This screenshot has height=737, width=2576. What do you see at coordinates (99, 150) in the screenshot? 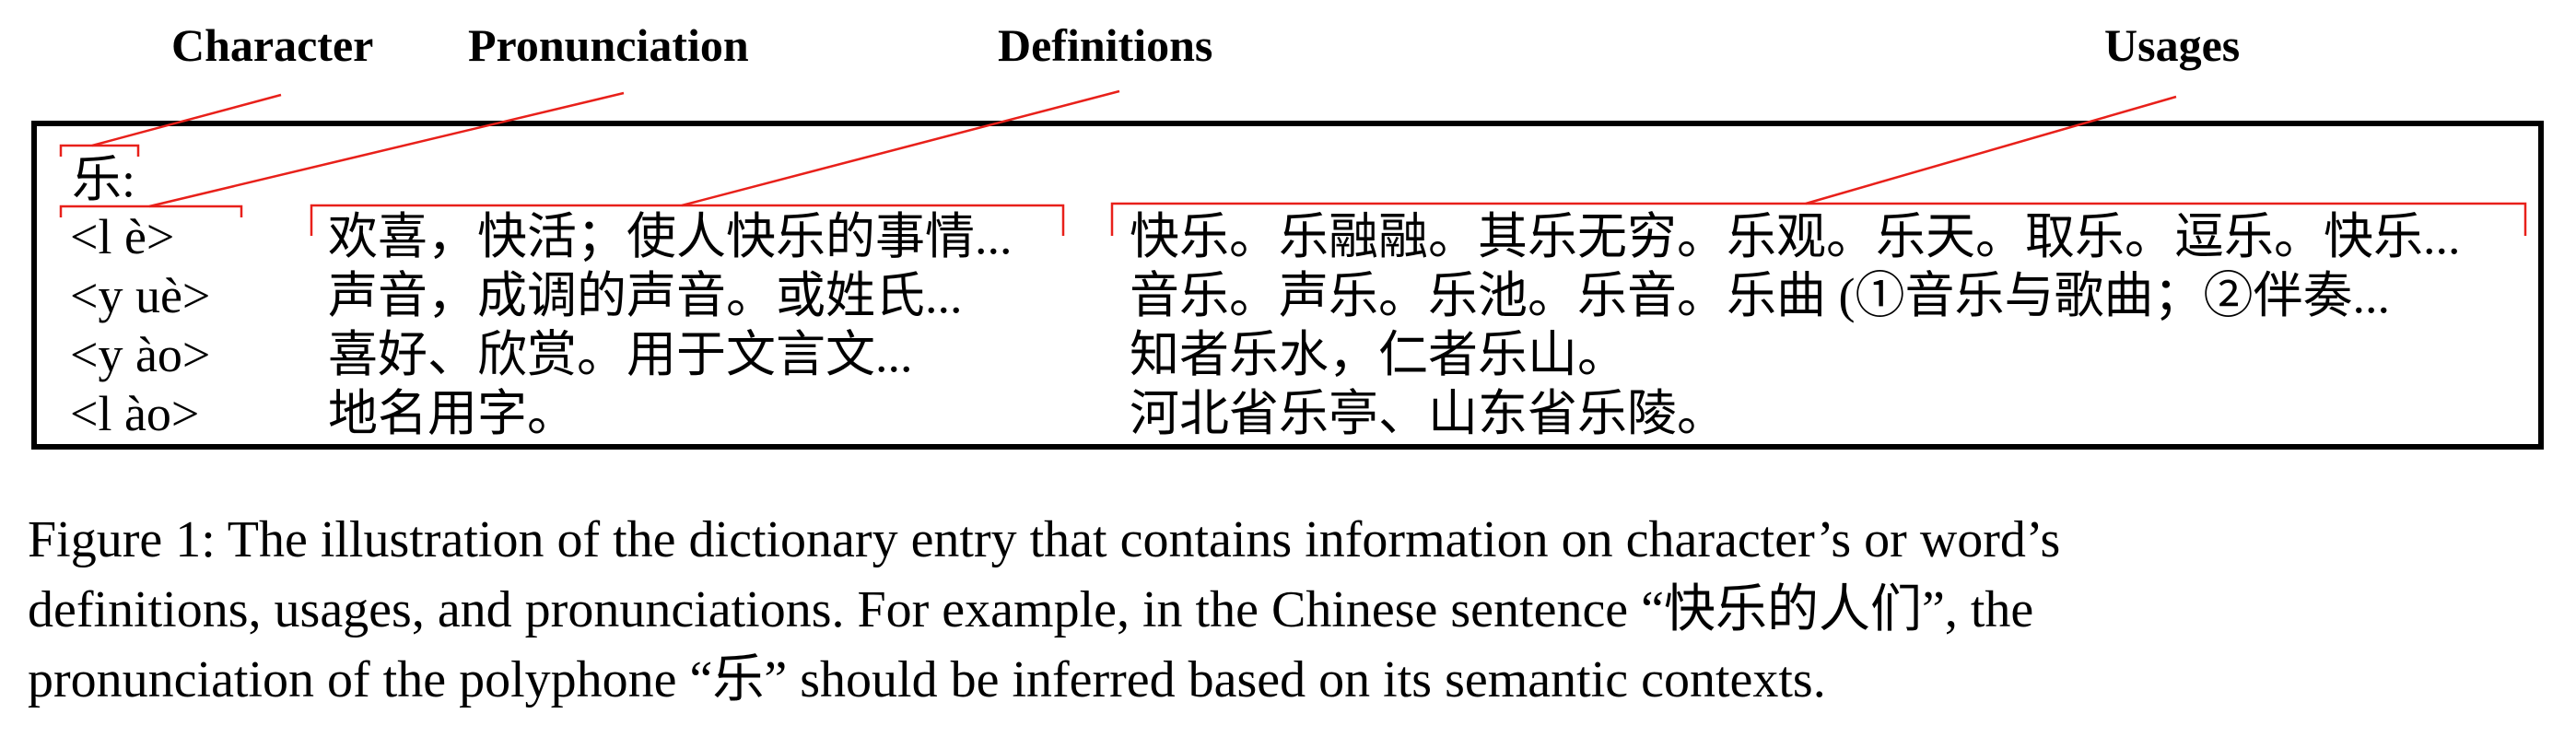
I see `character-bracket` at bounding box center [99, 150].